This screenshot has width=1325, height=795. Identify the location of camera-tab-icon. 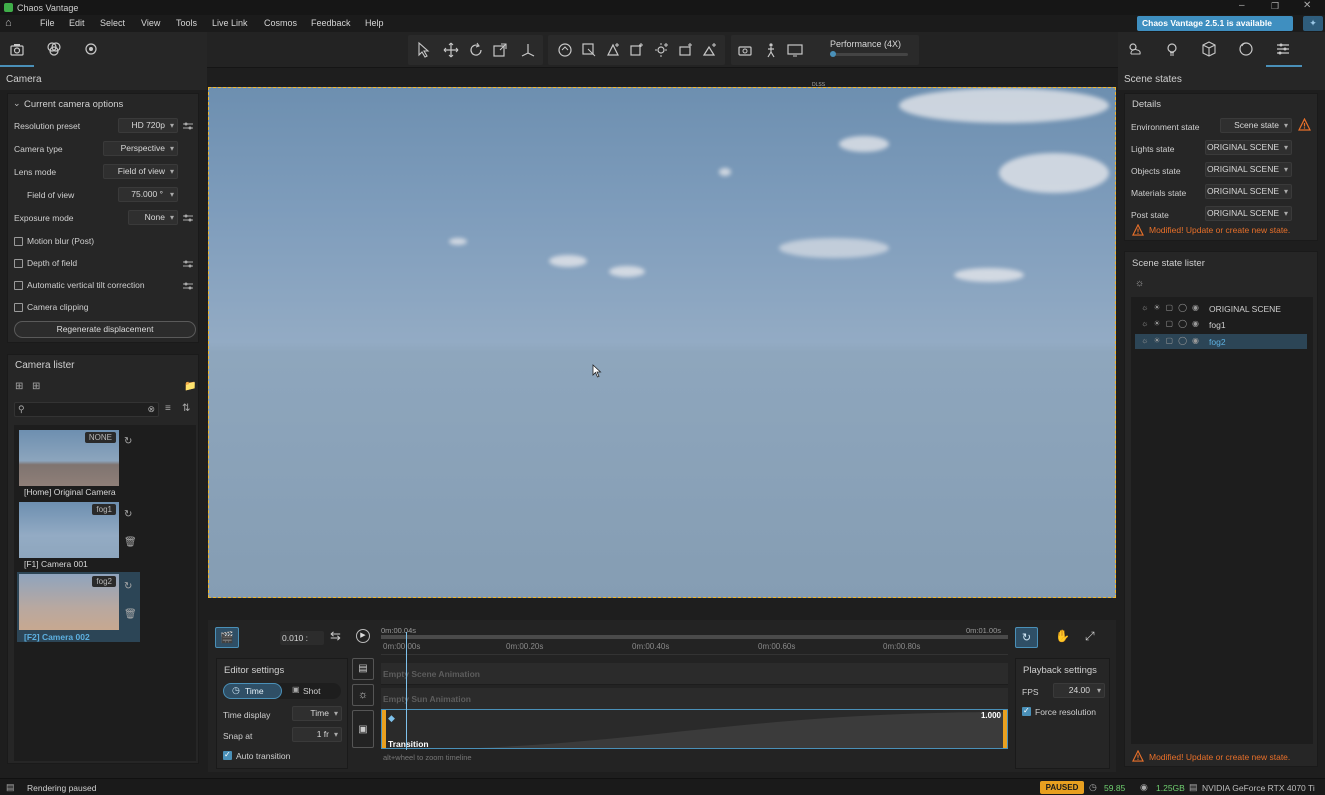
(17, 49).